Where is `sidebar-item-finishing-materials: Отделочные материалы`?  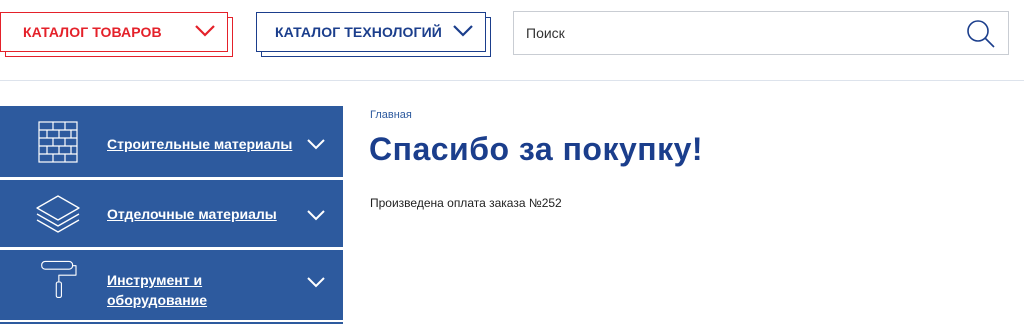
sidebar-item-finishing-materials: Отделочные материалы is located at coordinates (171, 214).